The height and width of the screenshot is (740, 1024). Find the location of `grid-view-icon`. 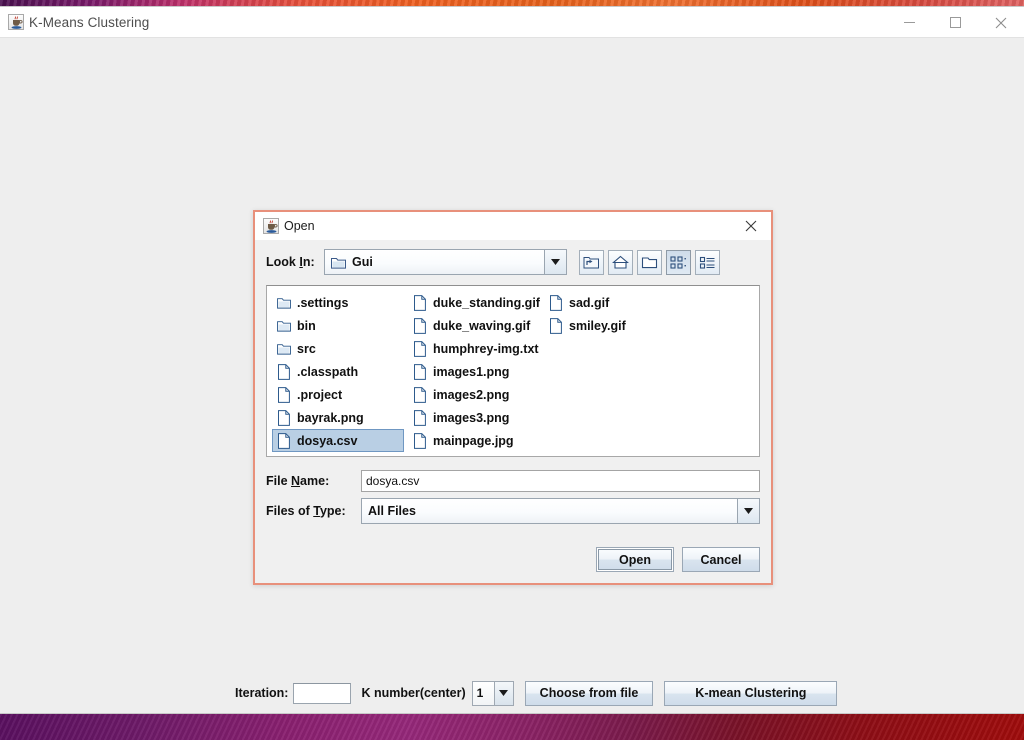

grid-view-icon is located at coordinates (678, 262).